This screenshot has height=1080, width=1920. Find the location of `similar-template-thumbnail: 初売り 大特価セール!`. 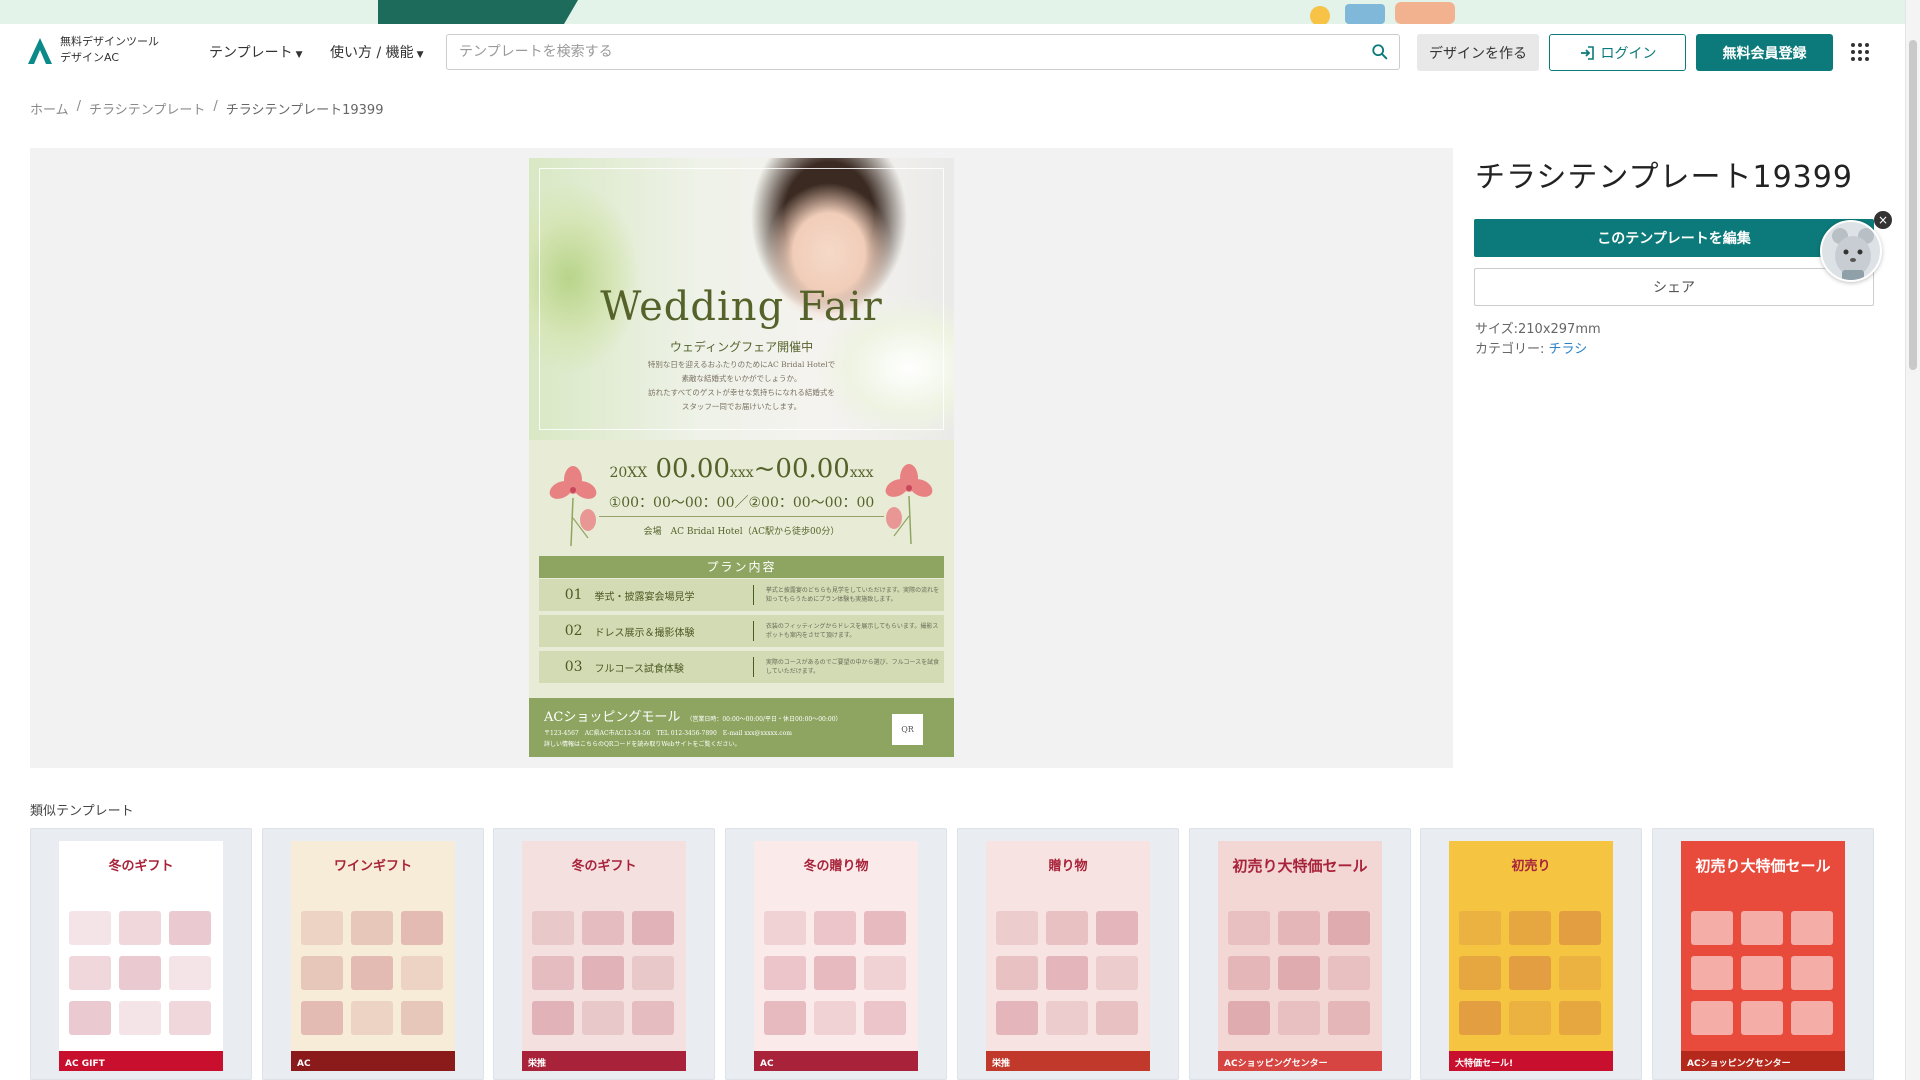

similar-template-thumbnail: 初売り 大特価セール! is located at coordinates (1531, 956).